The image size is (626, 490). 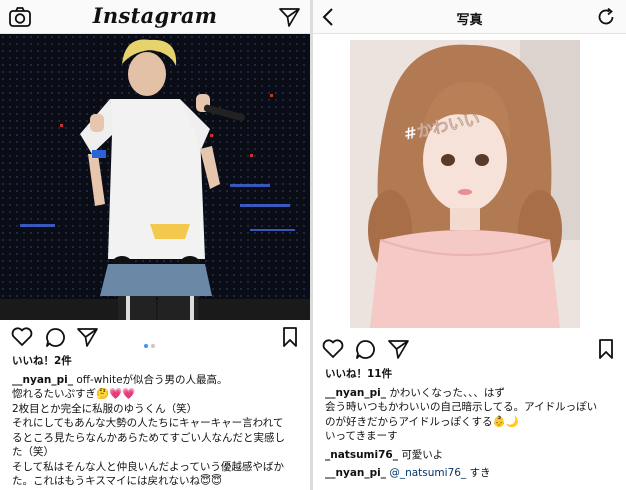 I want to click on comment-text: 可愛いよ, so click(x=422, y=454).